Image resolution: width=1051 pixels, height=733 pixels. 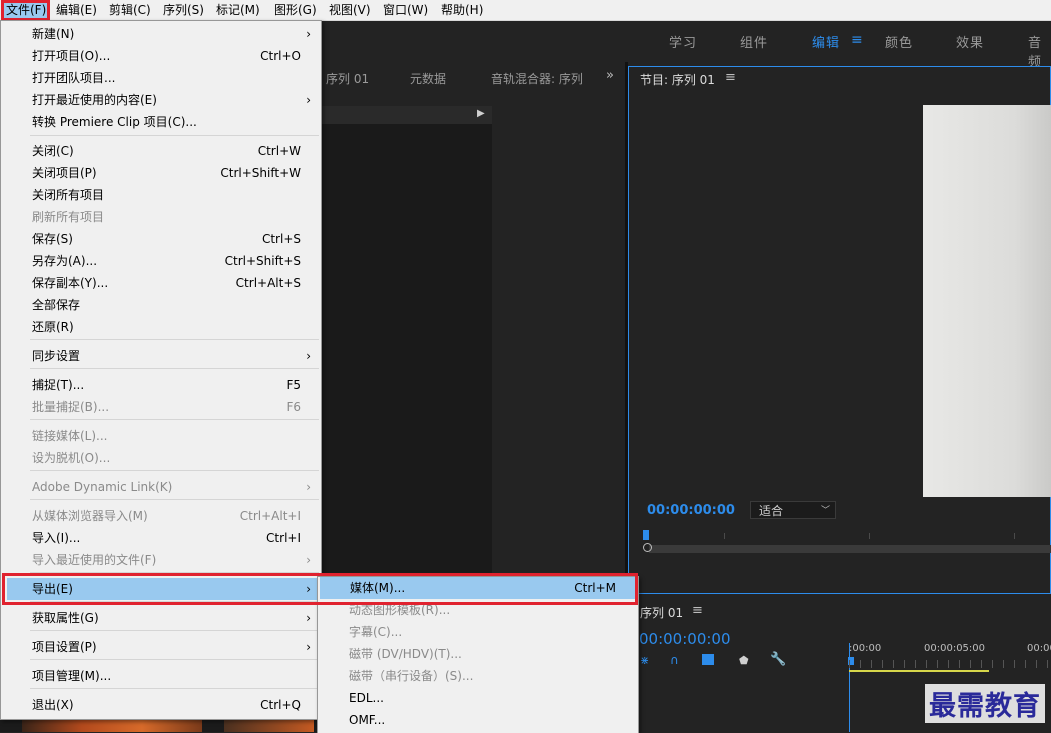 What do you see at coordinates (610, 75) in the screenshot?
I see `panel-overflow-icon: »` at bounding box center [610, 75].